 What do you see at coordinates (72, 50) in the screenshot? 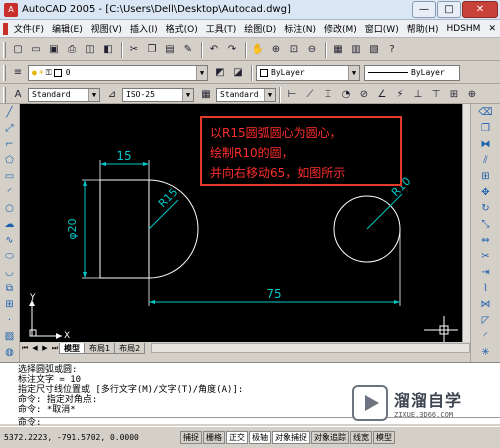
I see `print-icon: ⎙` at bounding box center [72, 50].